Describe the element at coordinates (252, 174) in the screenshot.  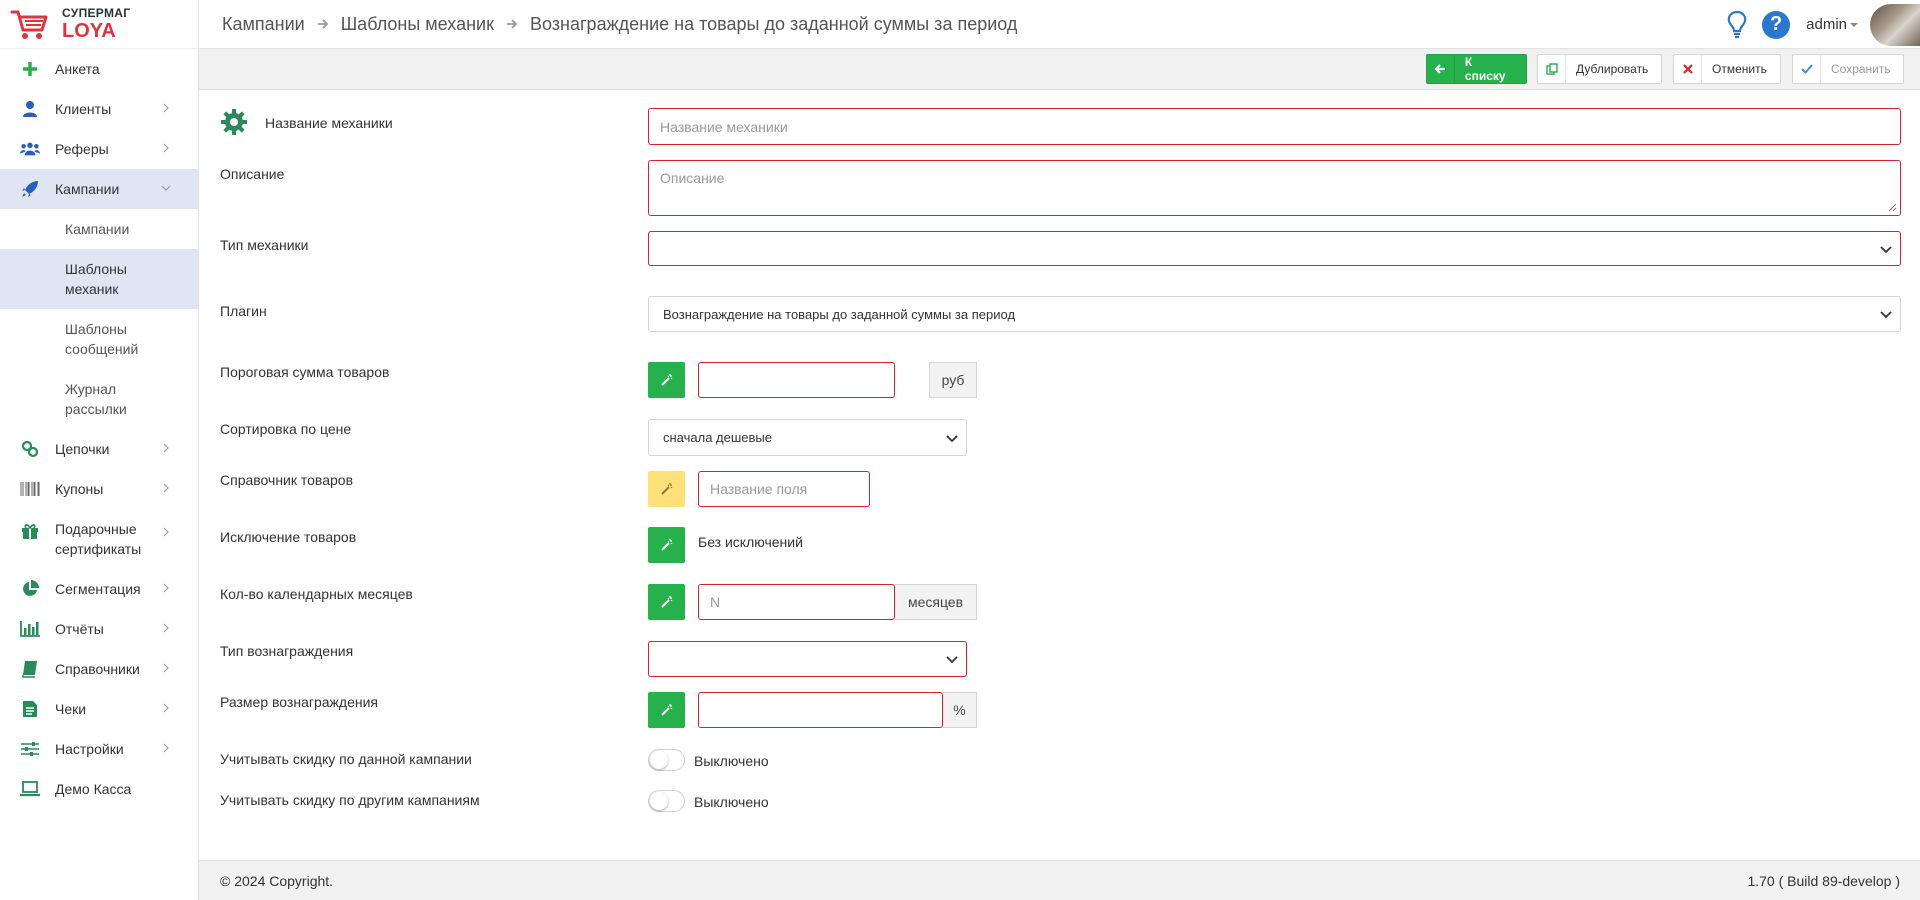
I see `description-label: Описание` at that location.